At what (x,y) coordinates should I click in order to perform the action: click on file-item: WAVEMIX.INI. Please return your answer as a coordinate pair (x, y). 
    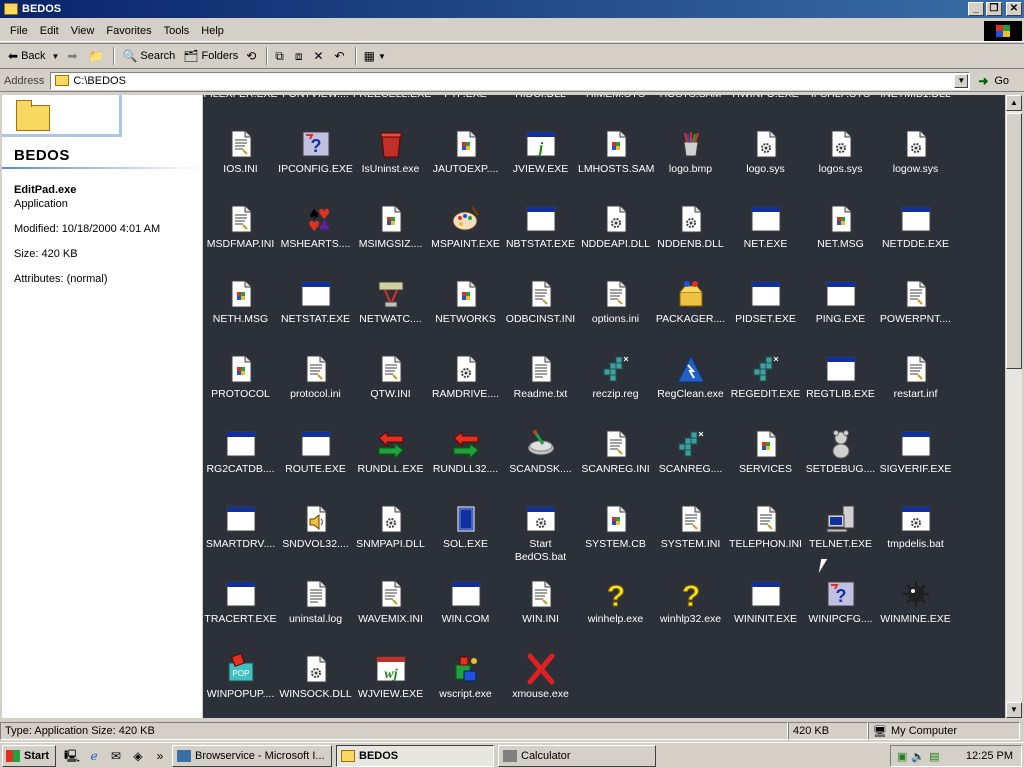
    Looking at the image, I should click on (390, 610).